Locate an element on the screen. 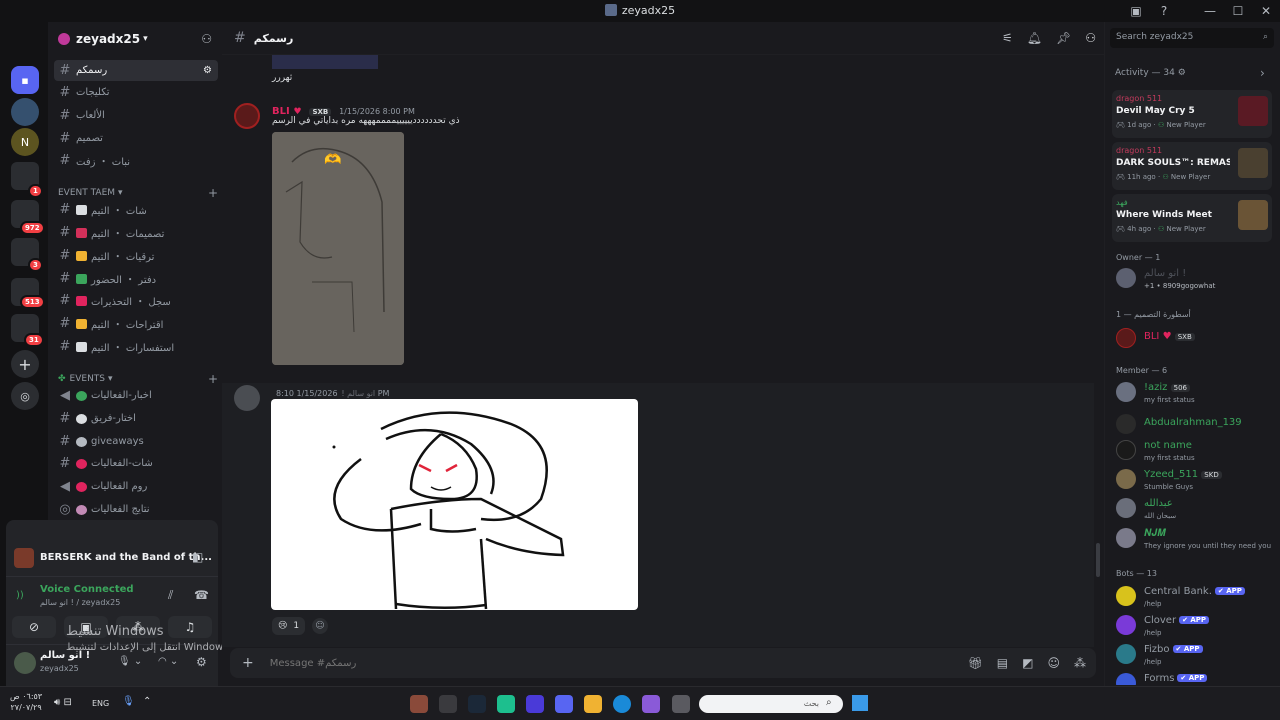 Image resolution: width=1280 pixels, height=720 pixels. channel-item: # اختار-فريق is located at coordinates (136, 418).